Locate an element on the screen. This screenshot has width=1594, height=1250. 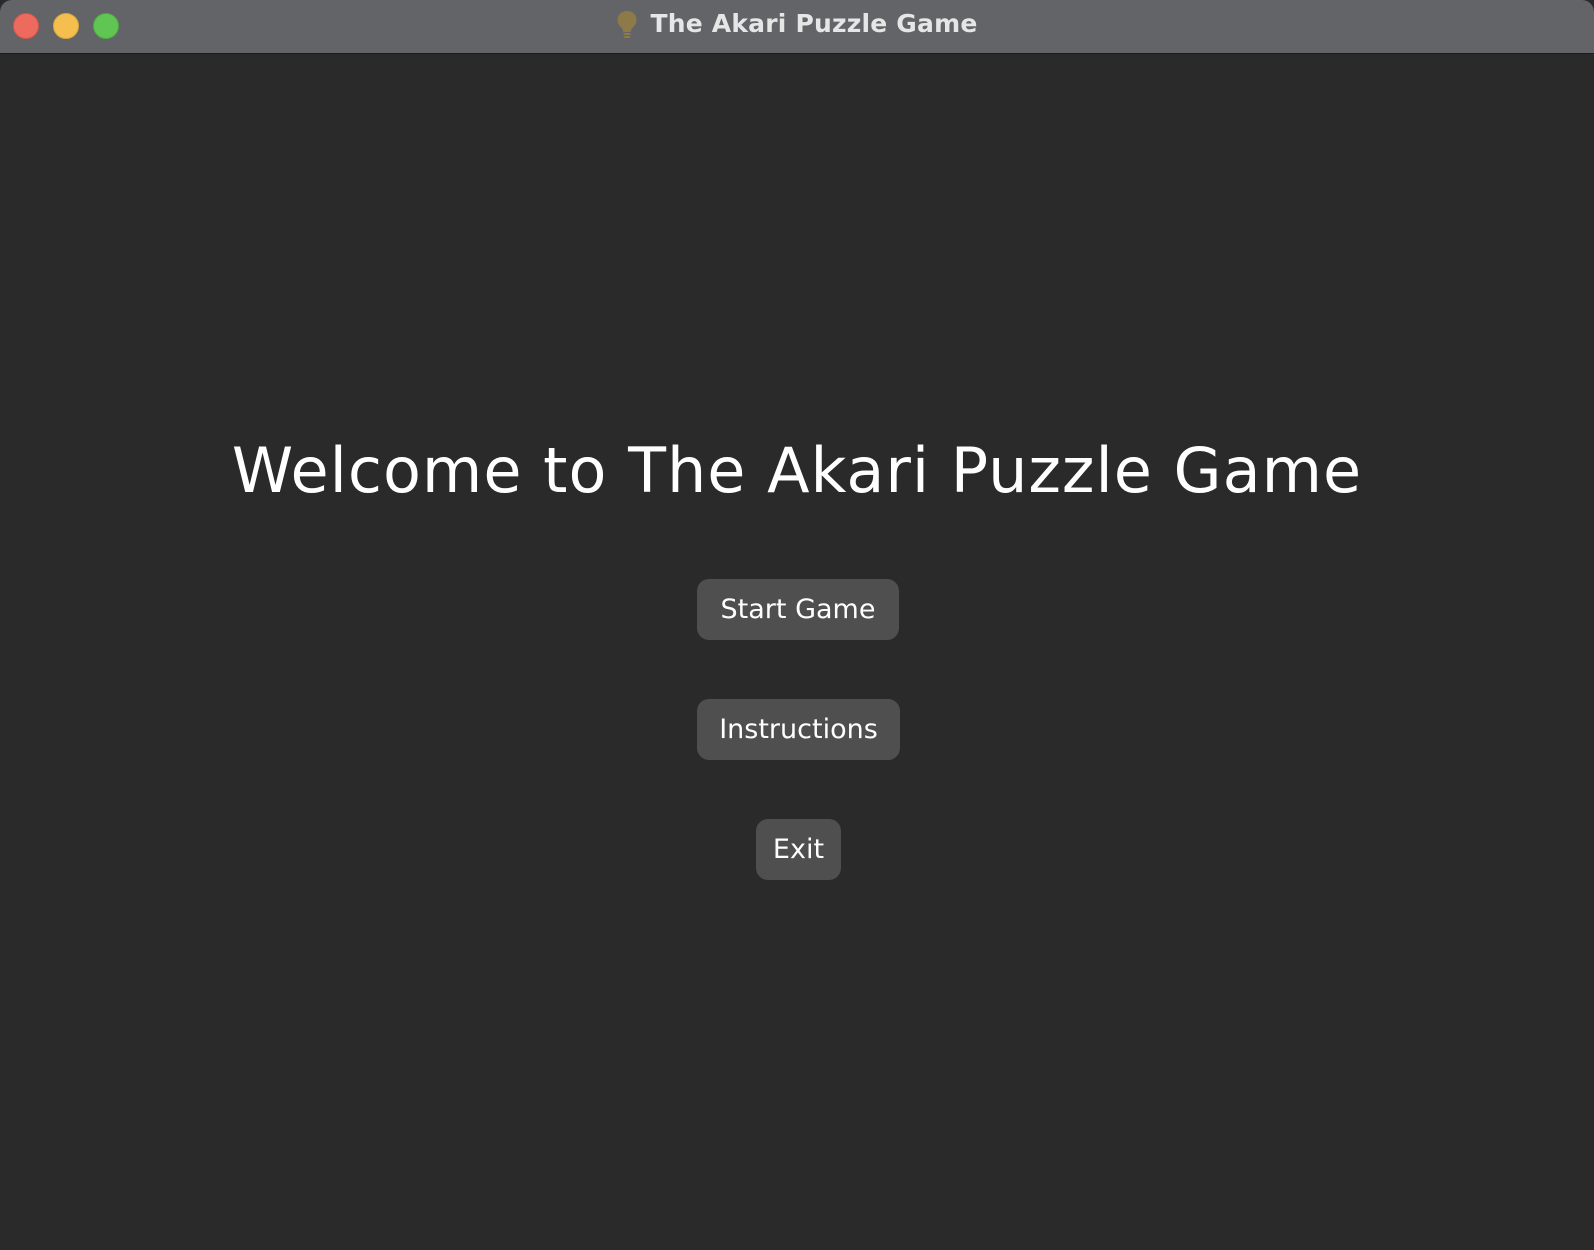
window-title: The Akari Puzzle Game is located at coordinates (814, 23).